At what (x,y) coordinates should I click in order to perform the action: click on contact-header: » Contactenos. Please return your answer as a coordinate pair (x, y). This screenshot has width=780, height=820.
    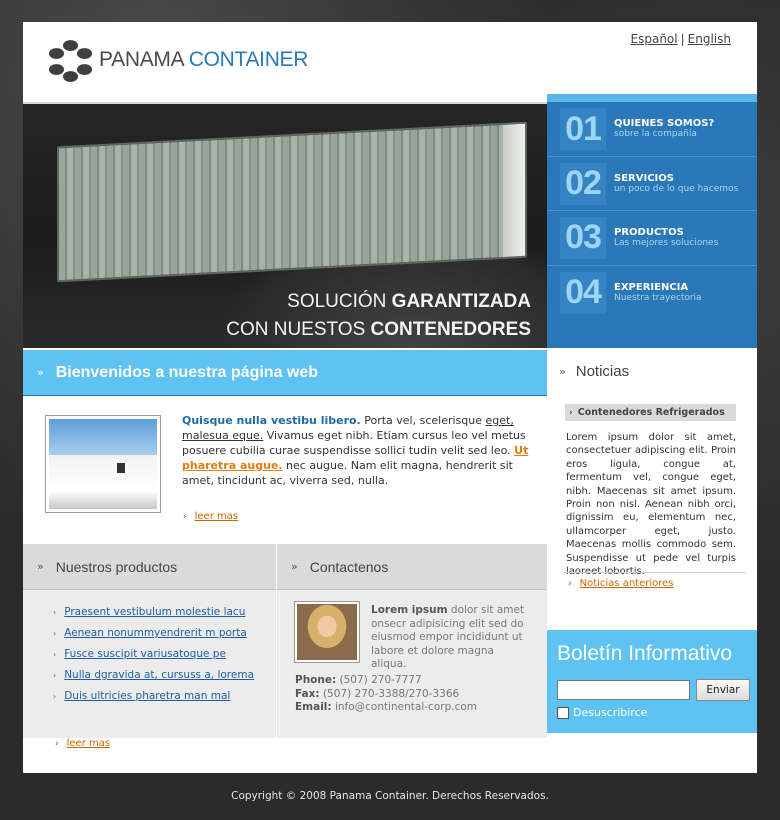
    Looking at the image, I should click on (412, 567).